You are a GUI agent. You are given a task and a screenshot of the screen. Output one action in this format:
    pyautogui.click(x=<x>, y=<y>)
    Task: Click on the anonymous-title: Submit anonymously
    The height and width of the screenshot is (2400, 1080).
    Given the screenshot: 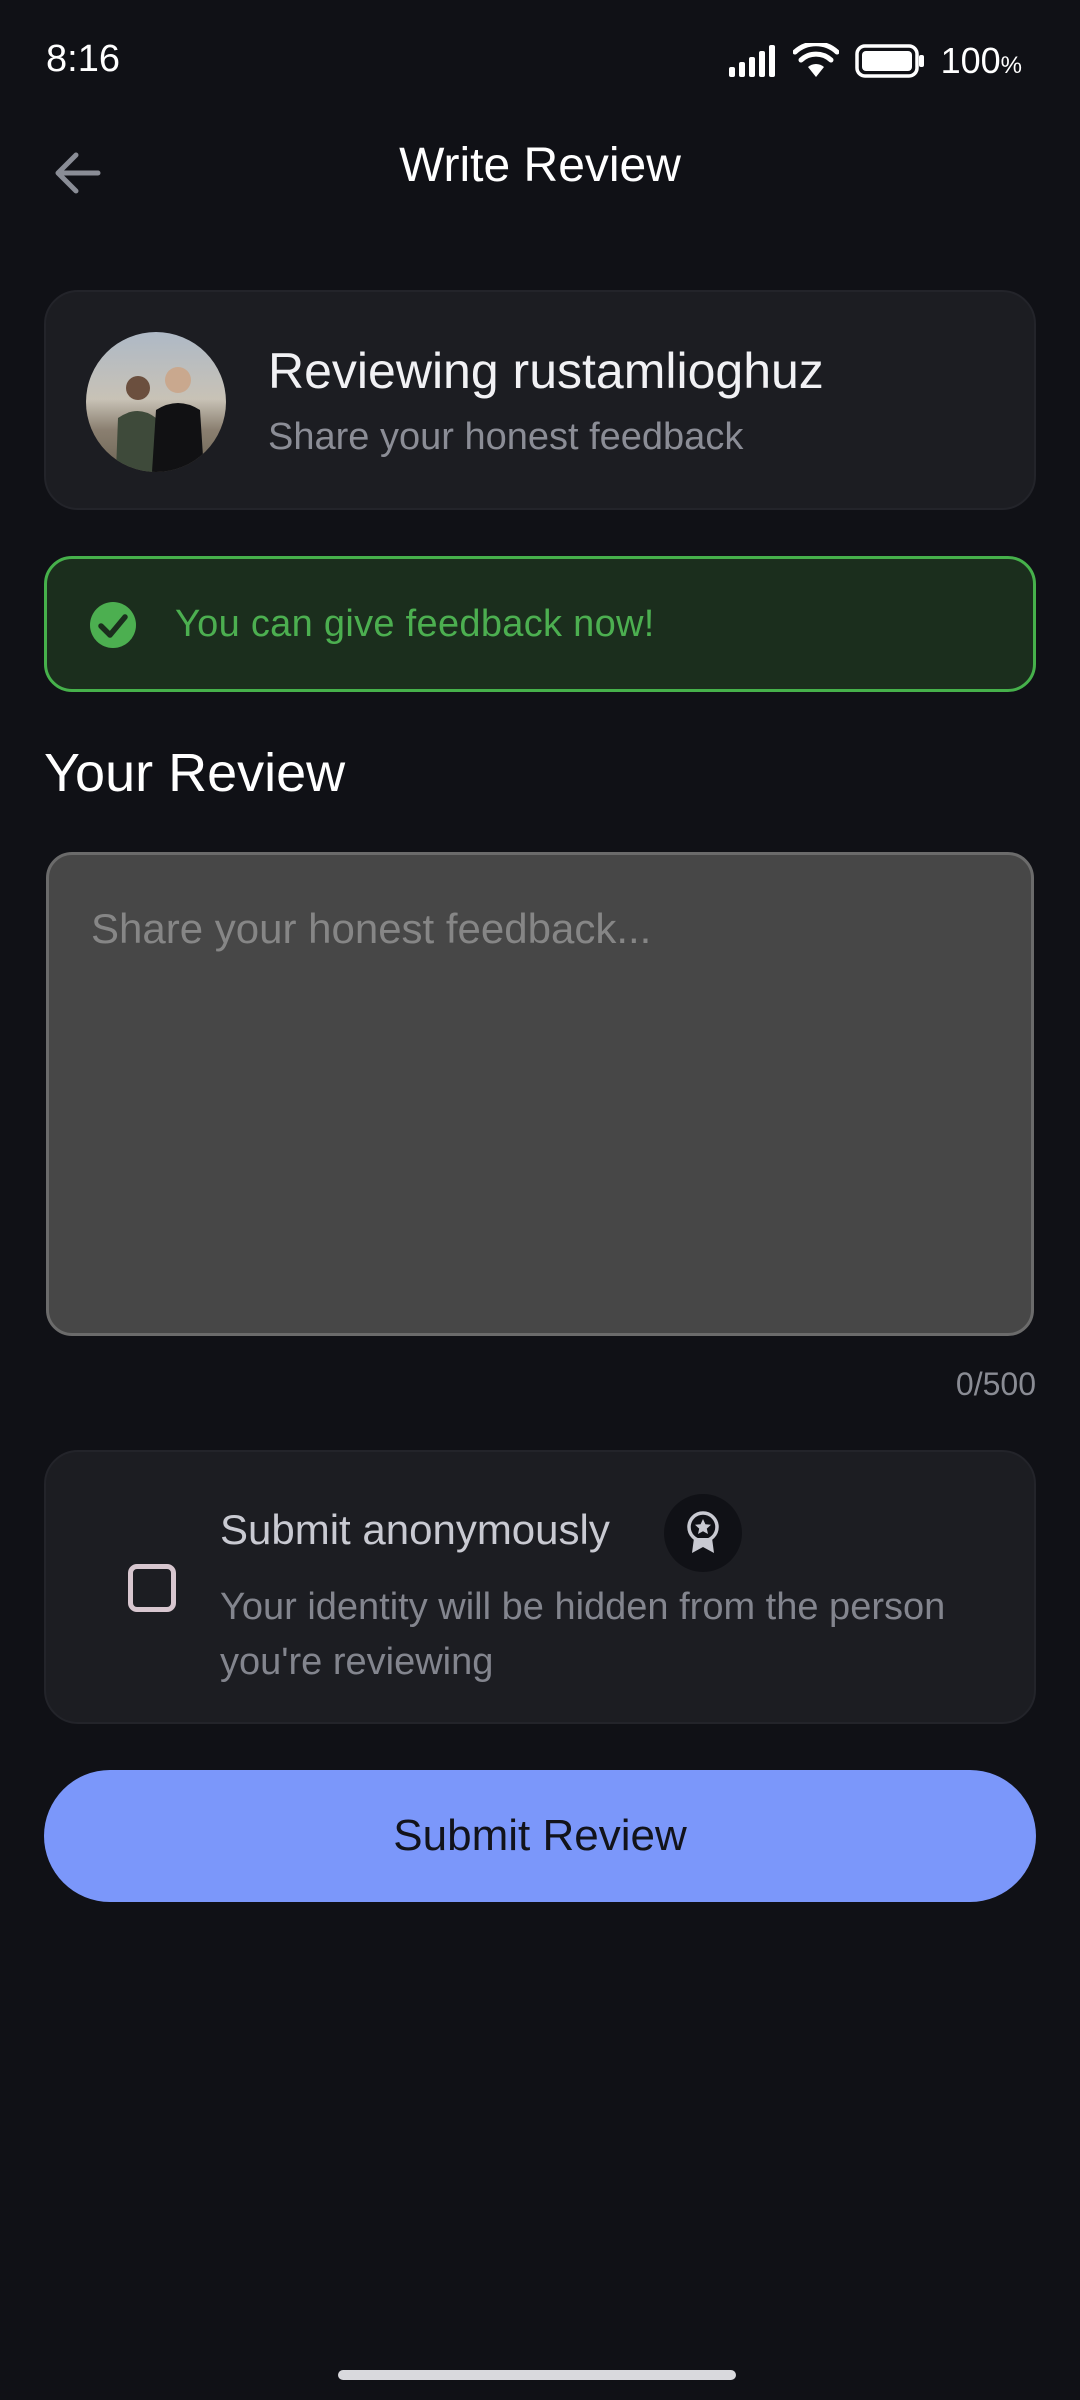 What is the action you would take?
    pyautogui.click(x=415, y=1529)
    